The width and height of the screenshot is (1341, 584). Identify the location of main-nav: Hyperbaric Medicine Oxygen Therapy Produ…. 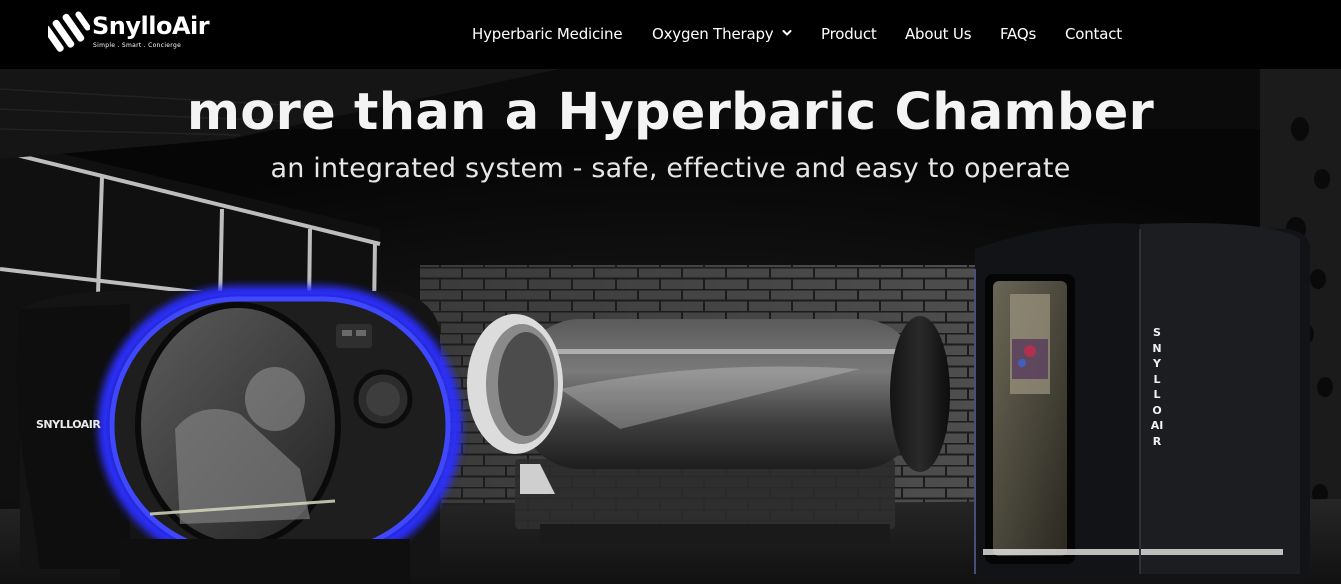
(670, 34).